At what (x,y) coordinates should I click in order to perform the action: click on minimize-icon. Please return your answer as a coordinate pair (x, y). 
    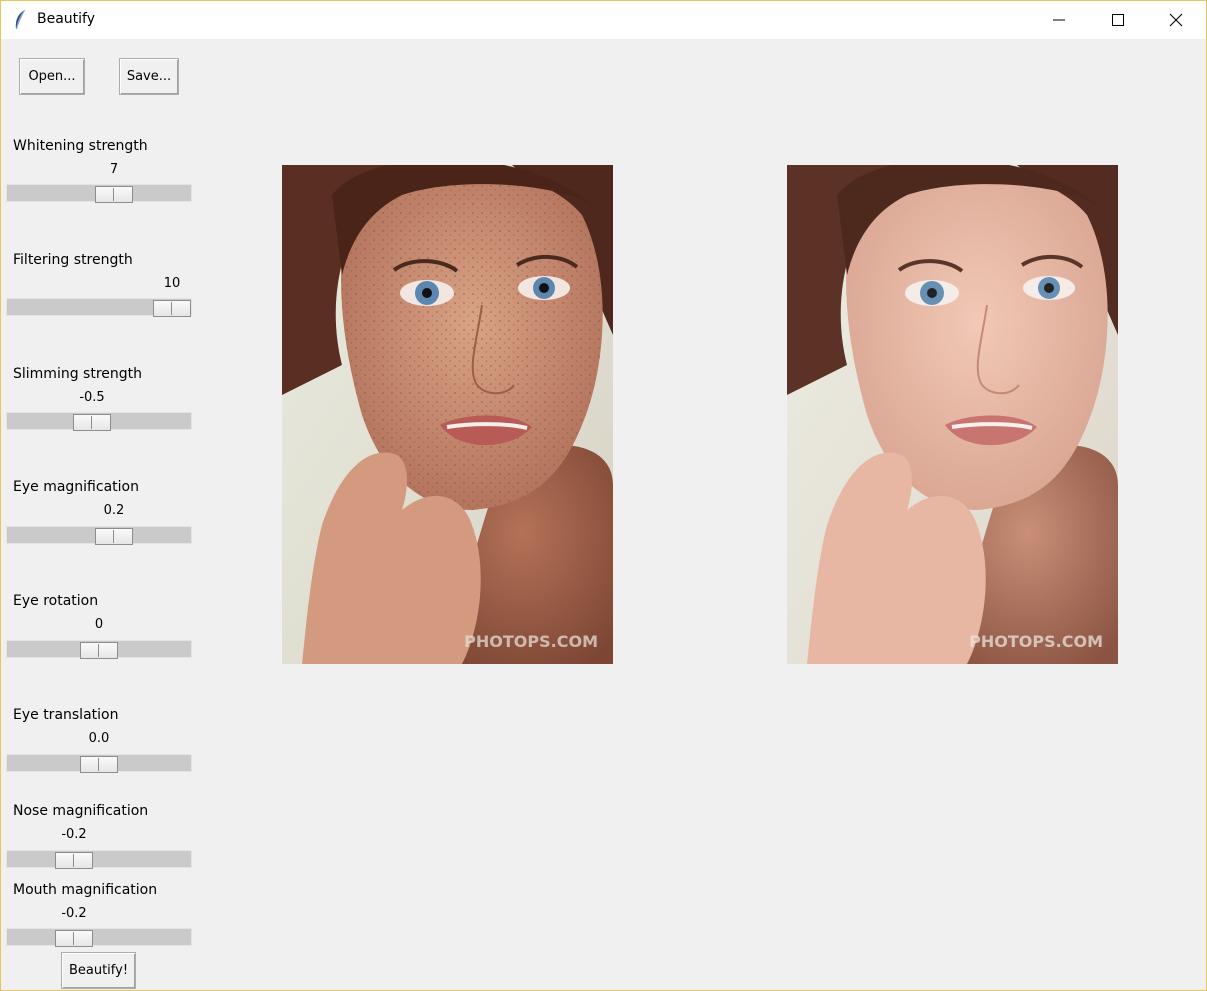
    Looking at the image, I should click on (1059, 20).